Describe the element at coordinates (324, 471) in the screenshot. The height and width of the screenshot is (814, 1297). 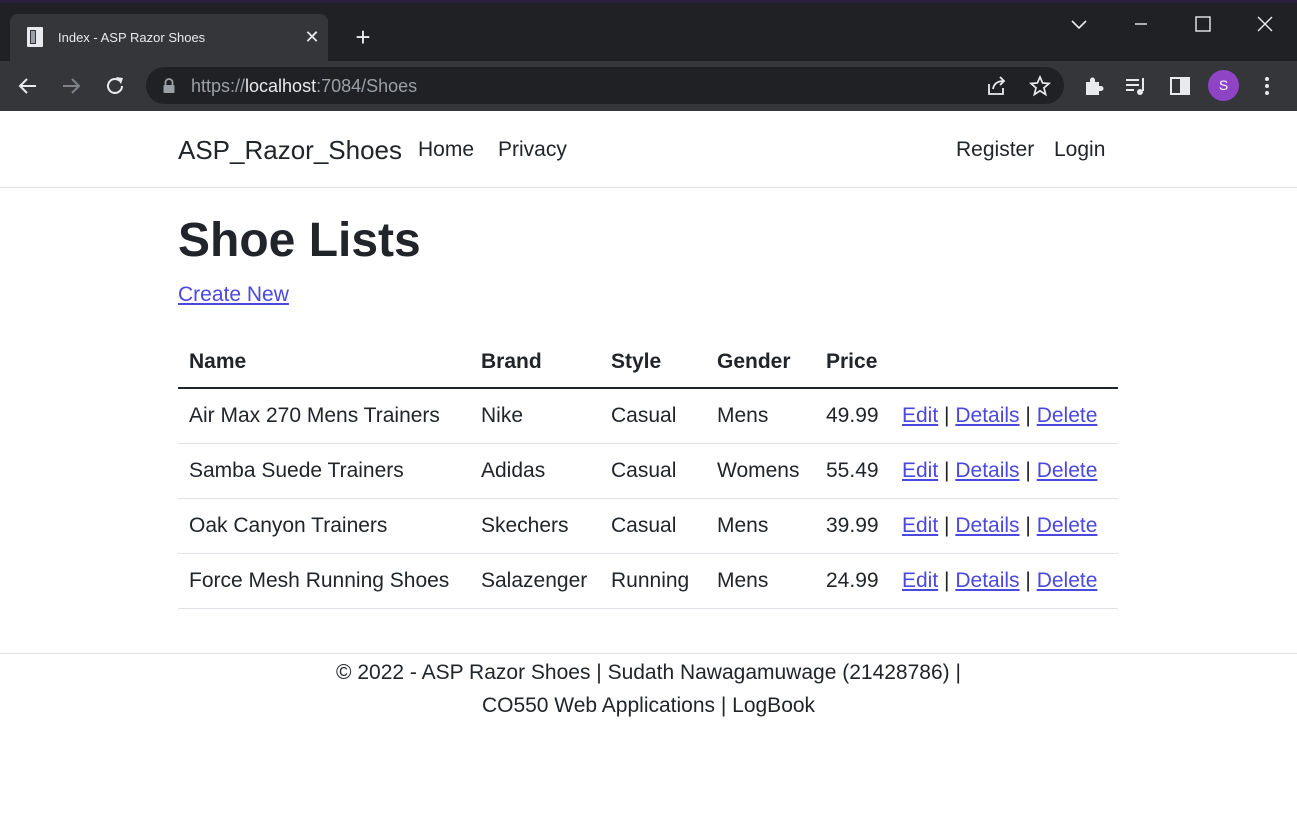
I see `cell-name: Samba Suede Trainers` at that location.